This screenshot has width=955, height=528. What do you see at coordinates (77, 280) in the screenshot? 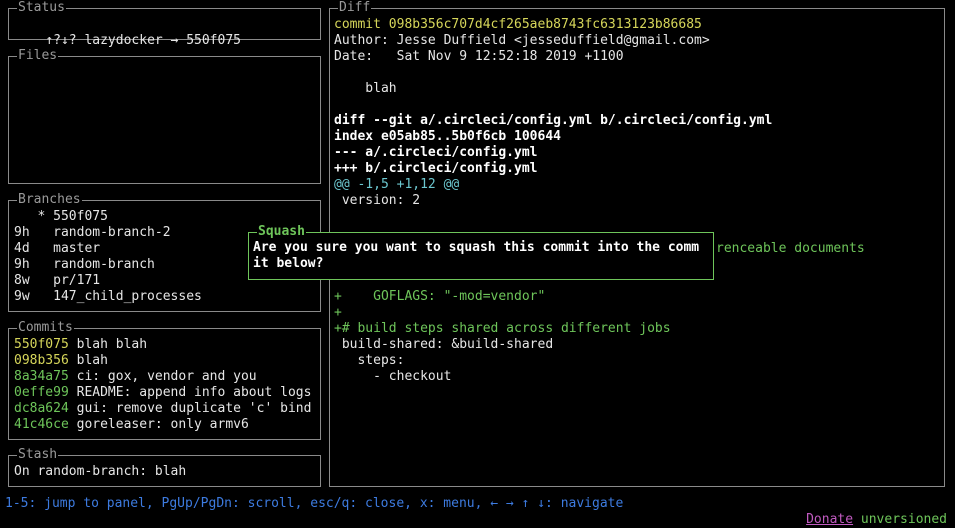
I see `branch-name: pr/171` at bounding box center [77, 280].